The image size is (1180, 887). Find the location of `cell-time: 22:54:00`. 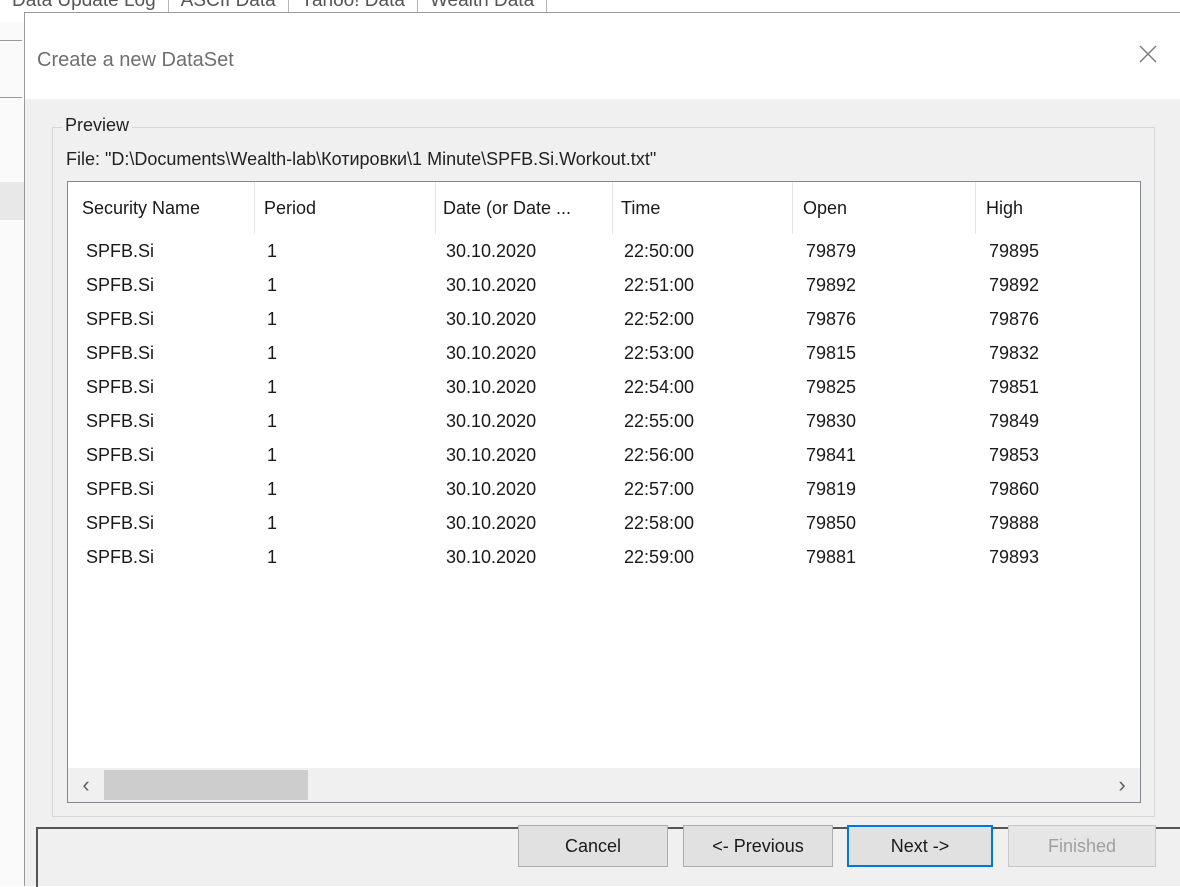

cell-time: 22:54:00 is located at coordinates (659, 387).